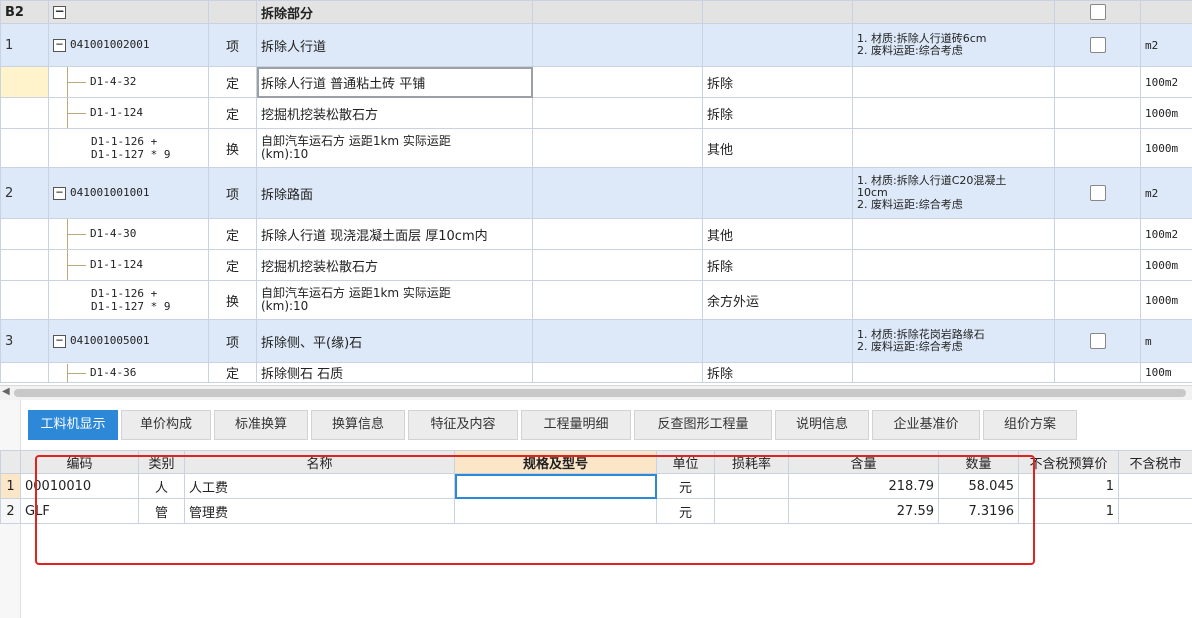  What do you see at coordinates (232, 148) in the screenshot?
I see `quota-type: 换` at bounding box center [232, 148].